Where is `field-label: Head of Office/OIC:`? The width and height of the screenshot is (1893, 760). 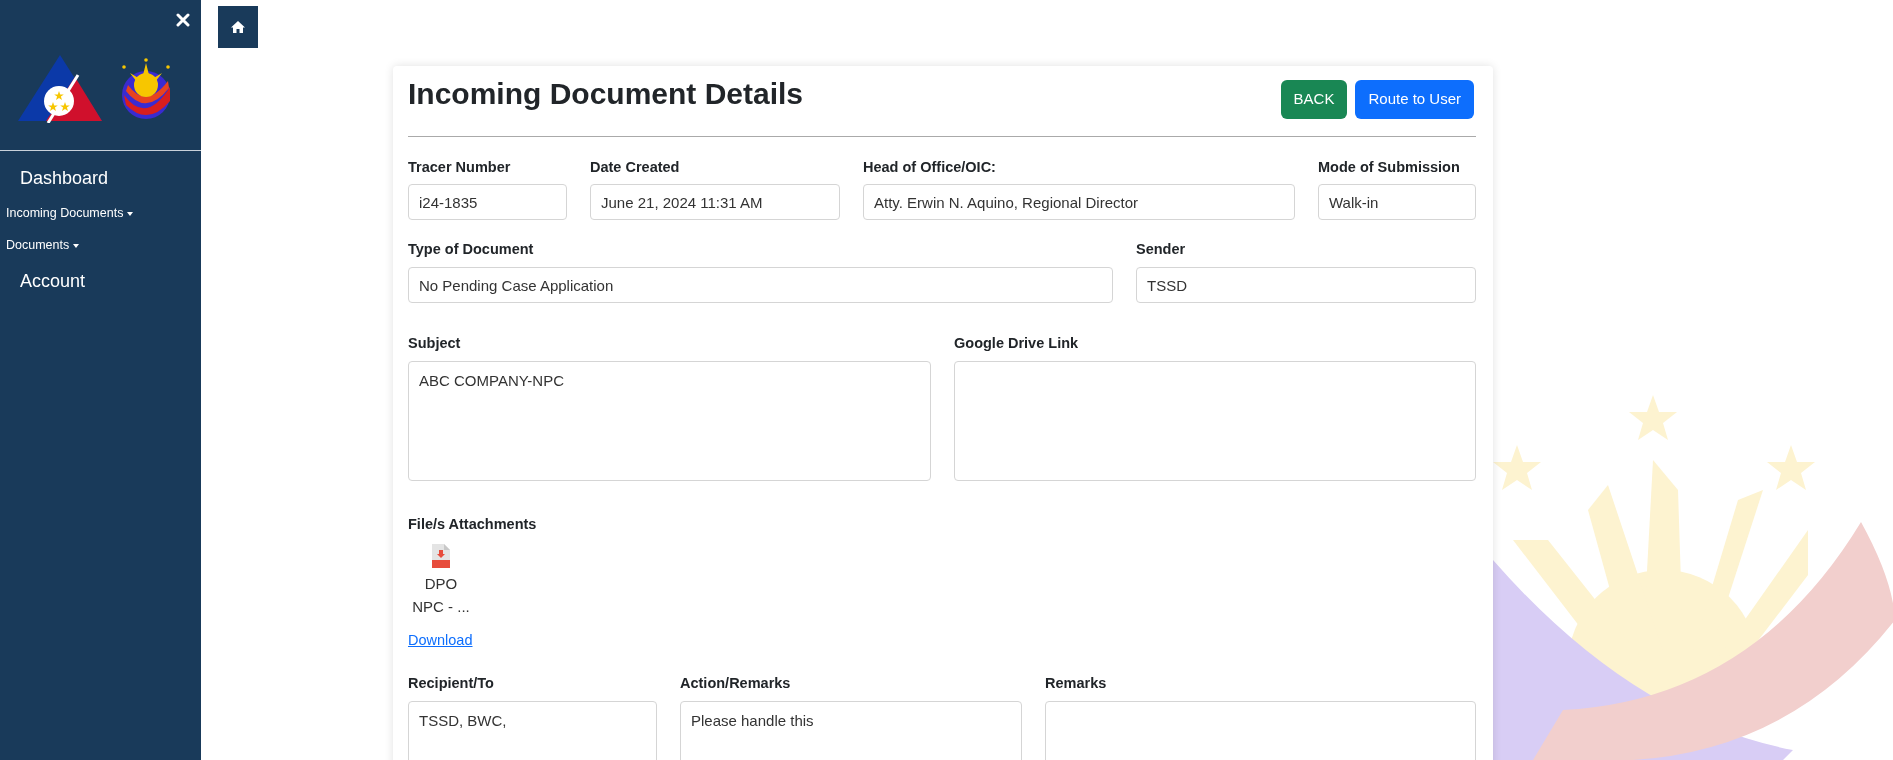
field-label: Head of Office/OIC: is located at coordinates (930, 167).